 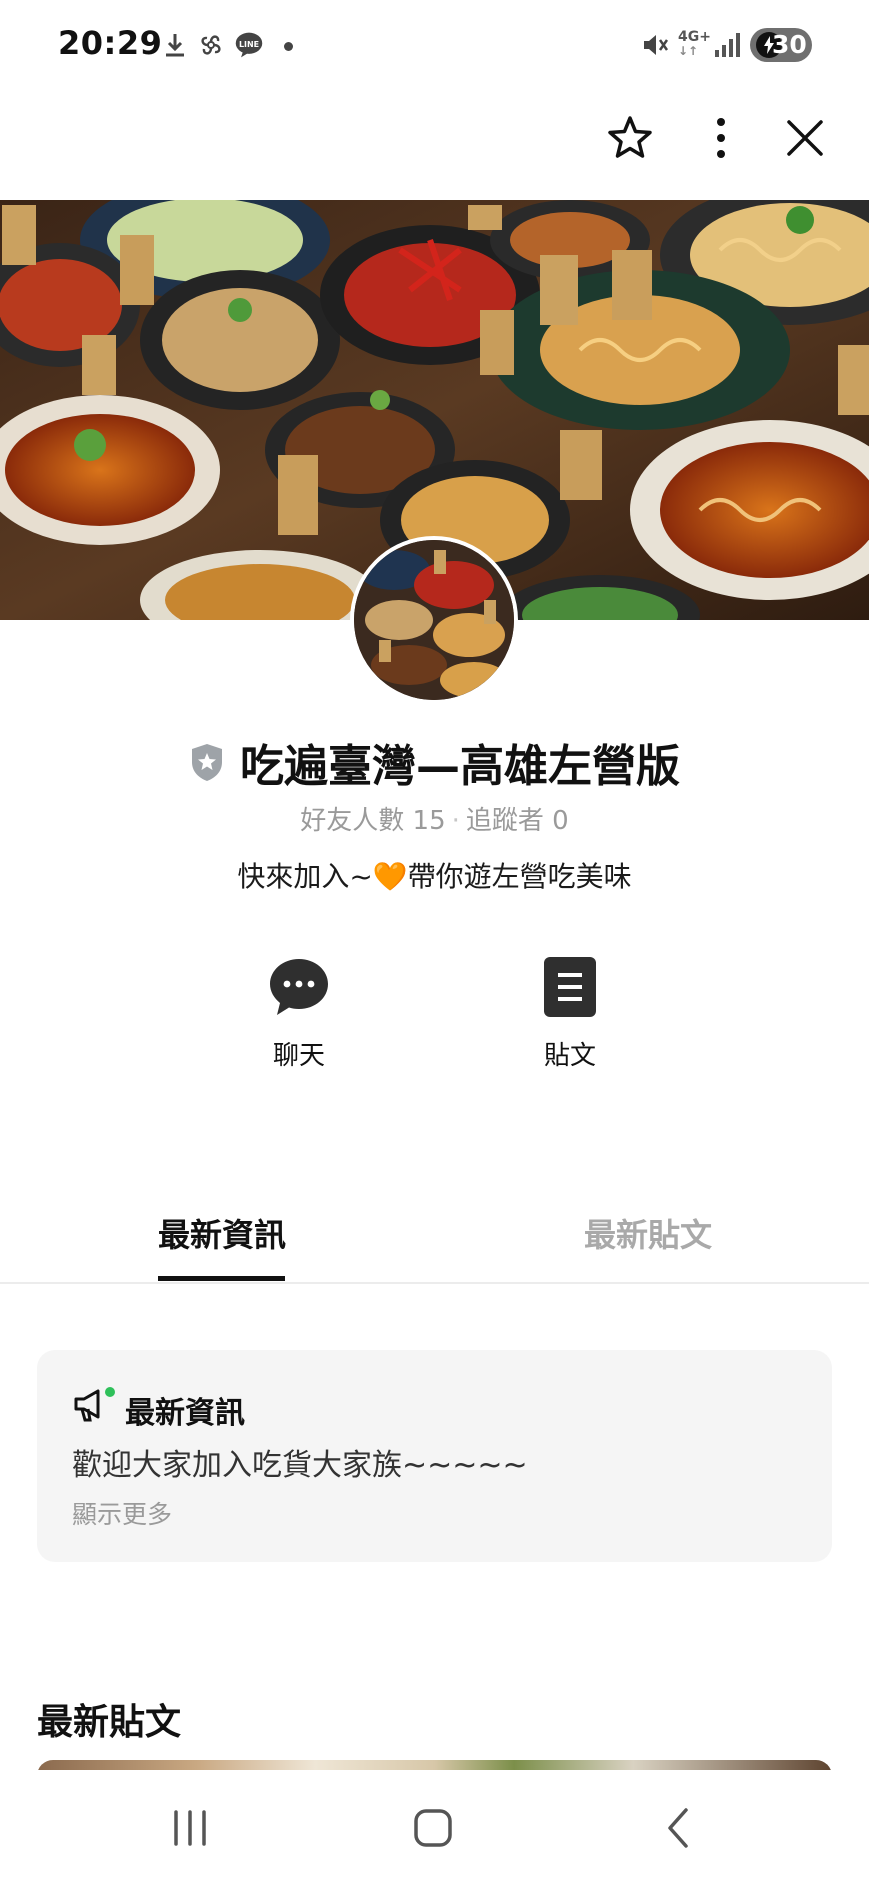 I want to click on tab-bar, so click(x=434, y=1237).